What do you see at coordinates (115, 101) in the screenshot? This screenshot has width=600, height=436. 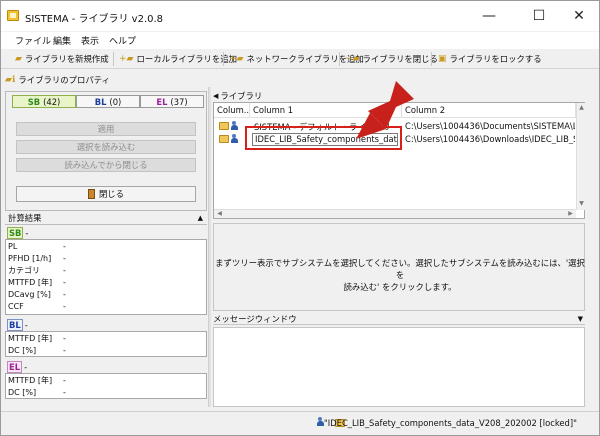 I see `bl-chip-count: (0)` at bounding box center [115, 101].